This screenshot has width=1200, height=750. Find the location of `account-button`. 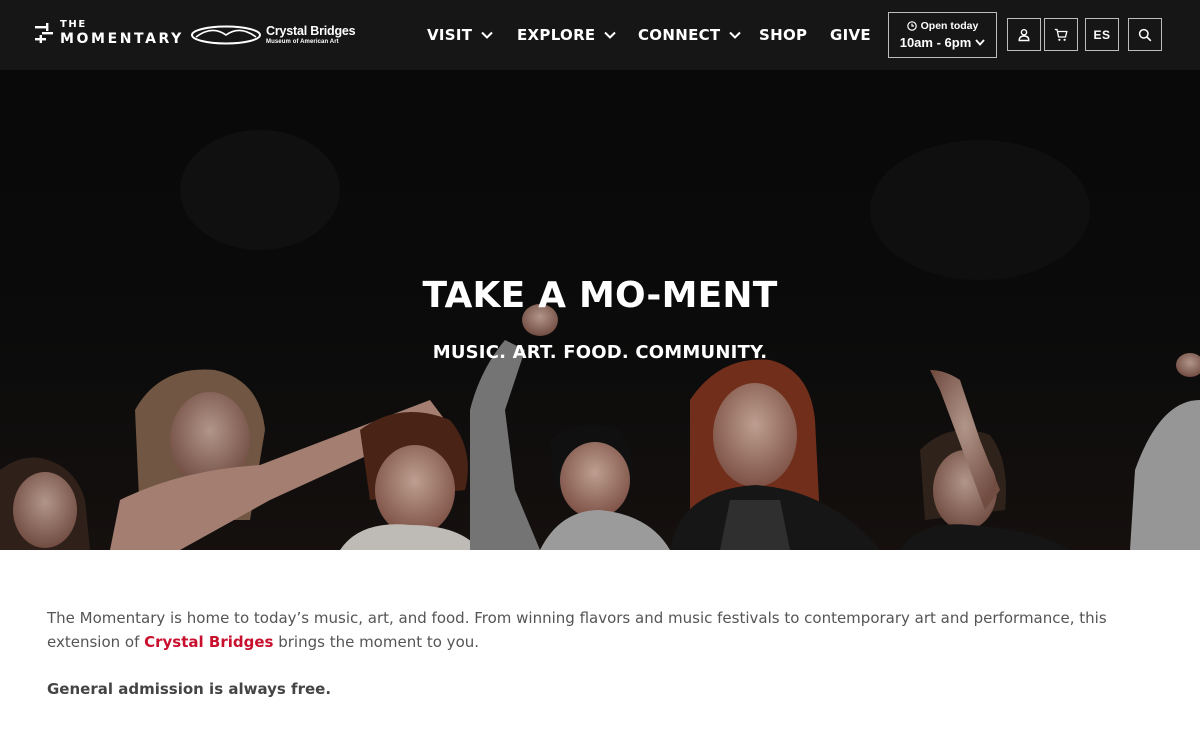

account-button is located at coordinates (1024, 34).